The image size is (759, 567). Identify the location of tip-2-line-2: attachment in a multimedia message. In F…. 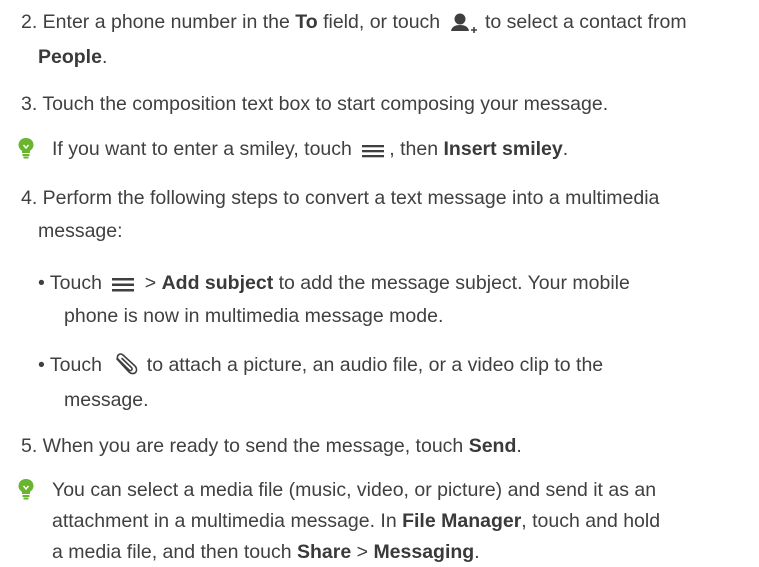
(356, 521).